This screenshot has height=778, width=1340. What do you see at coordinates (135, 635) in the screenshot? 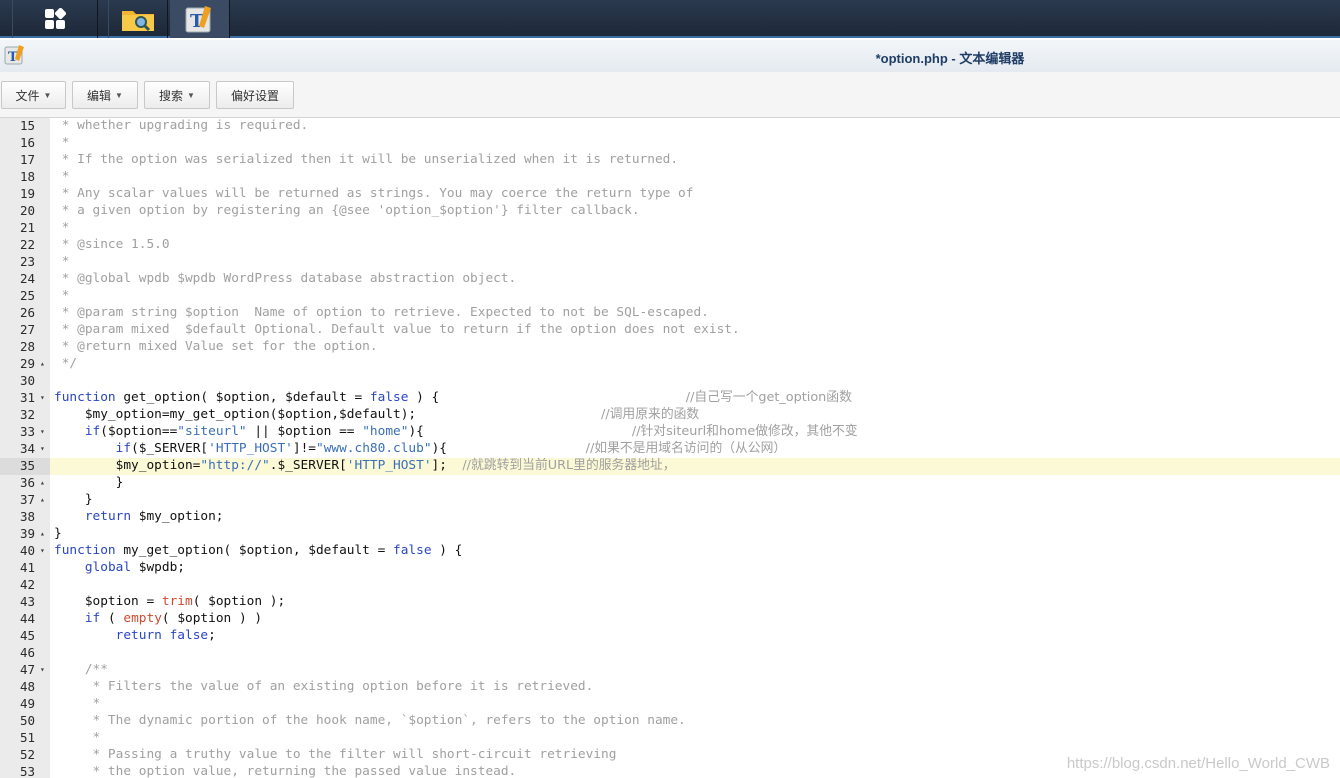
I see `code-text: return false;` at bounding box center [135, 635].